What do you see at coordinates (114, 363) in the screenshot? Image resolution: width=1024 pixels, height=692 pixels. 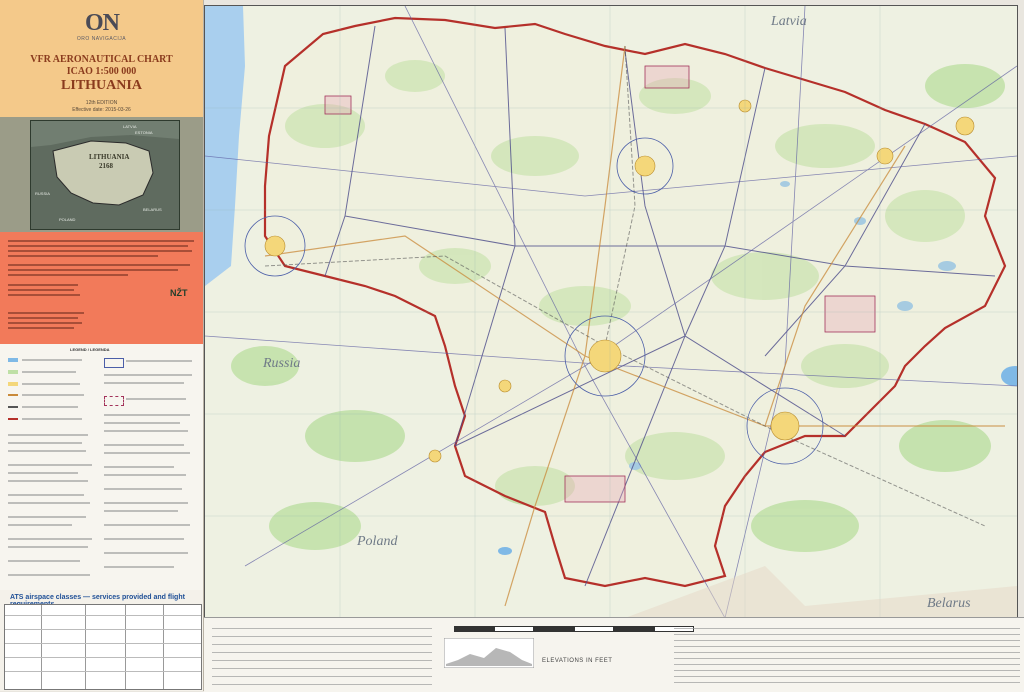 I see `legend-ctr-symbol` at bounding box center [114, 363].